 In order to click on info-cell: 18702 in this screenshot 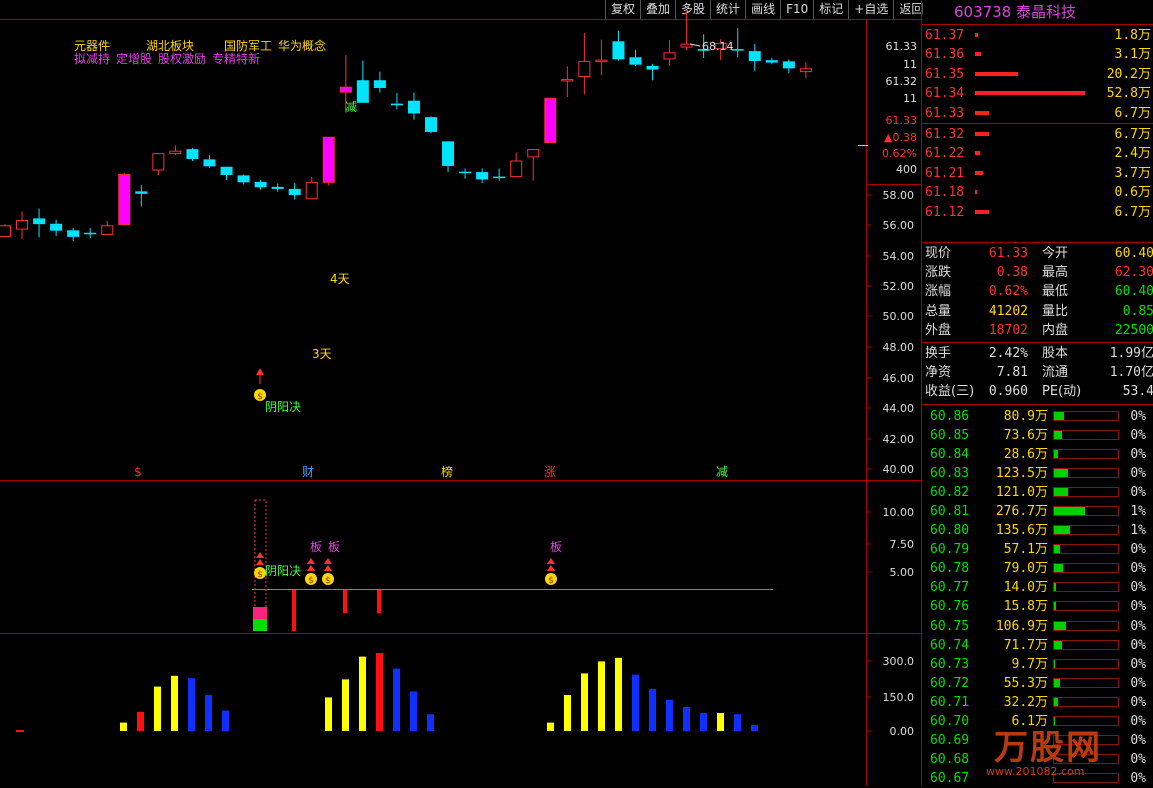, I will do `click(1008, 330)`.